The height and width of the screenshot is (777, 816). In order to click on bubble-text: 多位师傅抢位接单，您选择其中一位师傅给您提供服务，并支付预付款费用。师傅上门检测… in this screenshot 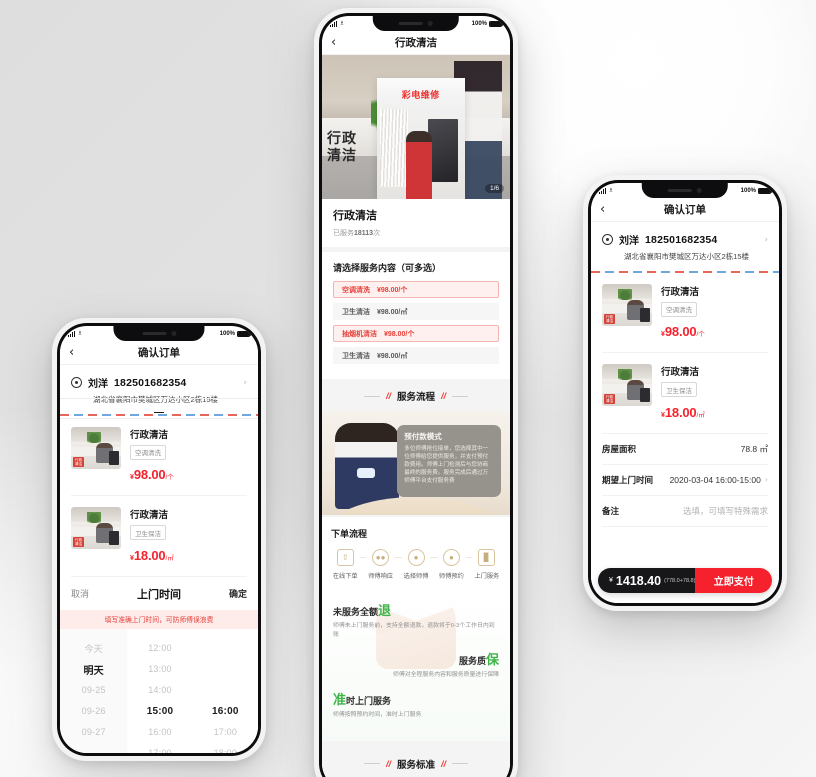, I will do `click(446, 464)`.